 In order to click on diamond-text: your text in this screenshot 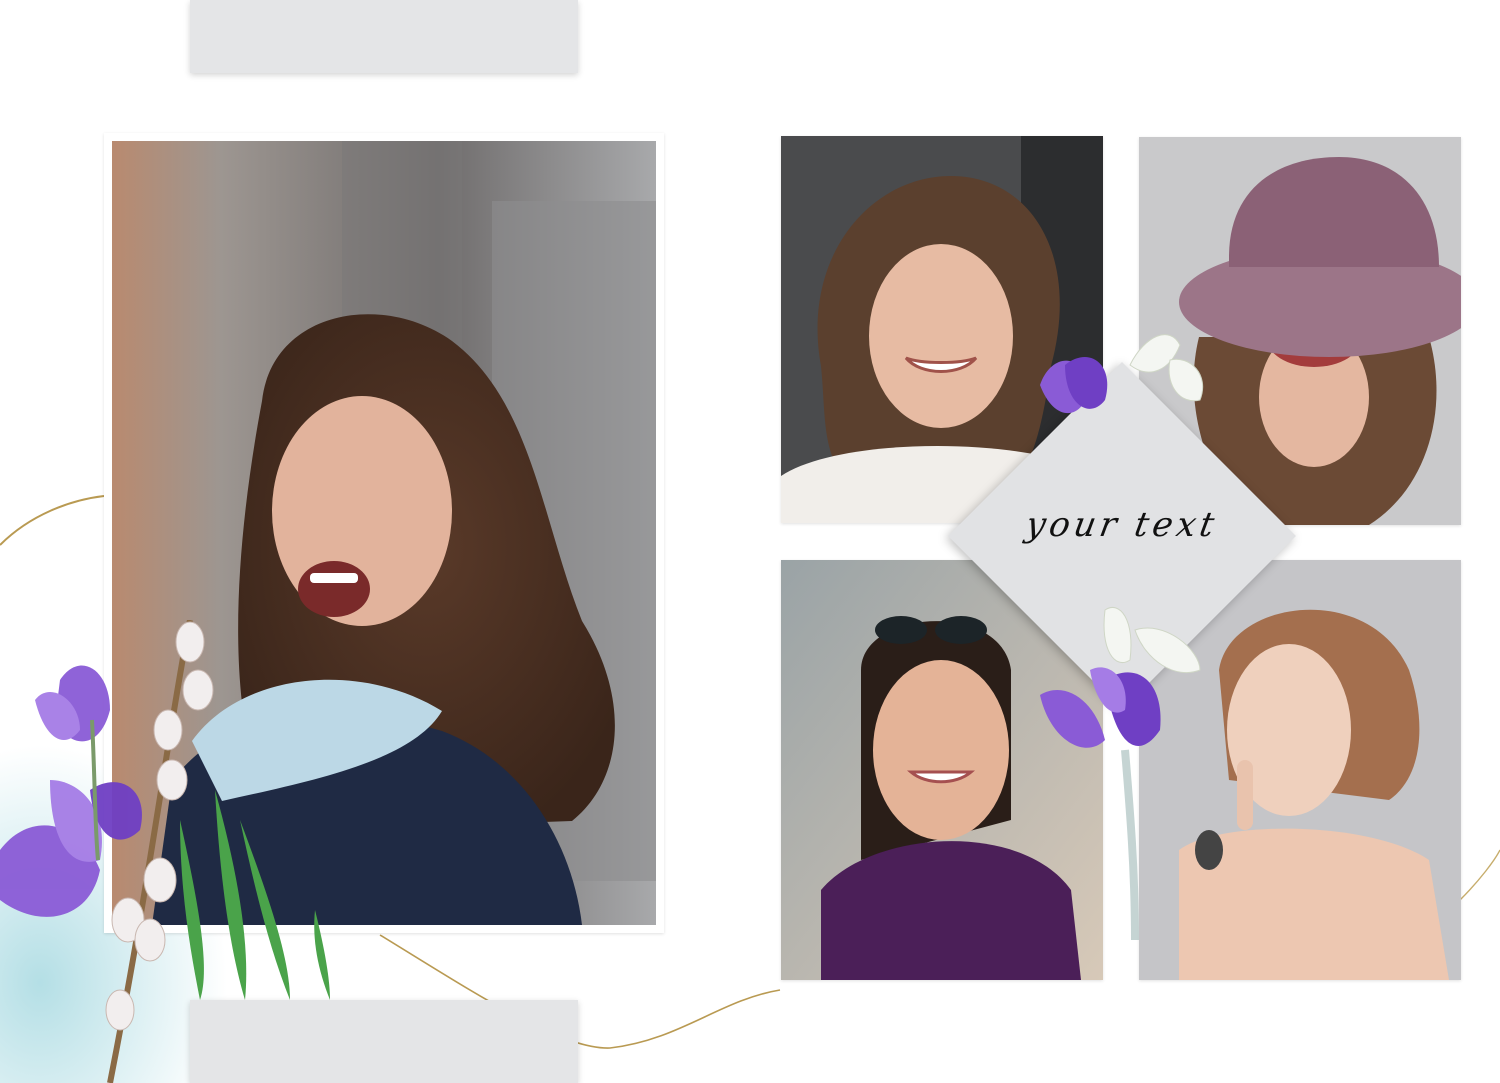, I will do `click(1121, 525)`.